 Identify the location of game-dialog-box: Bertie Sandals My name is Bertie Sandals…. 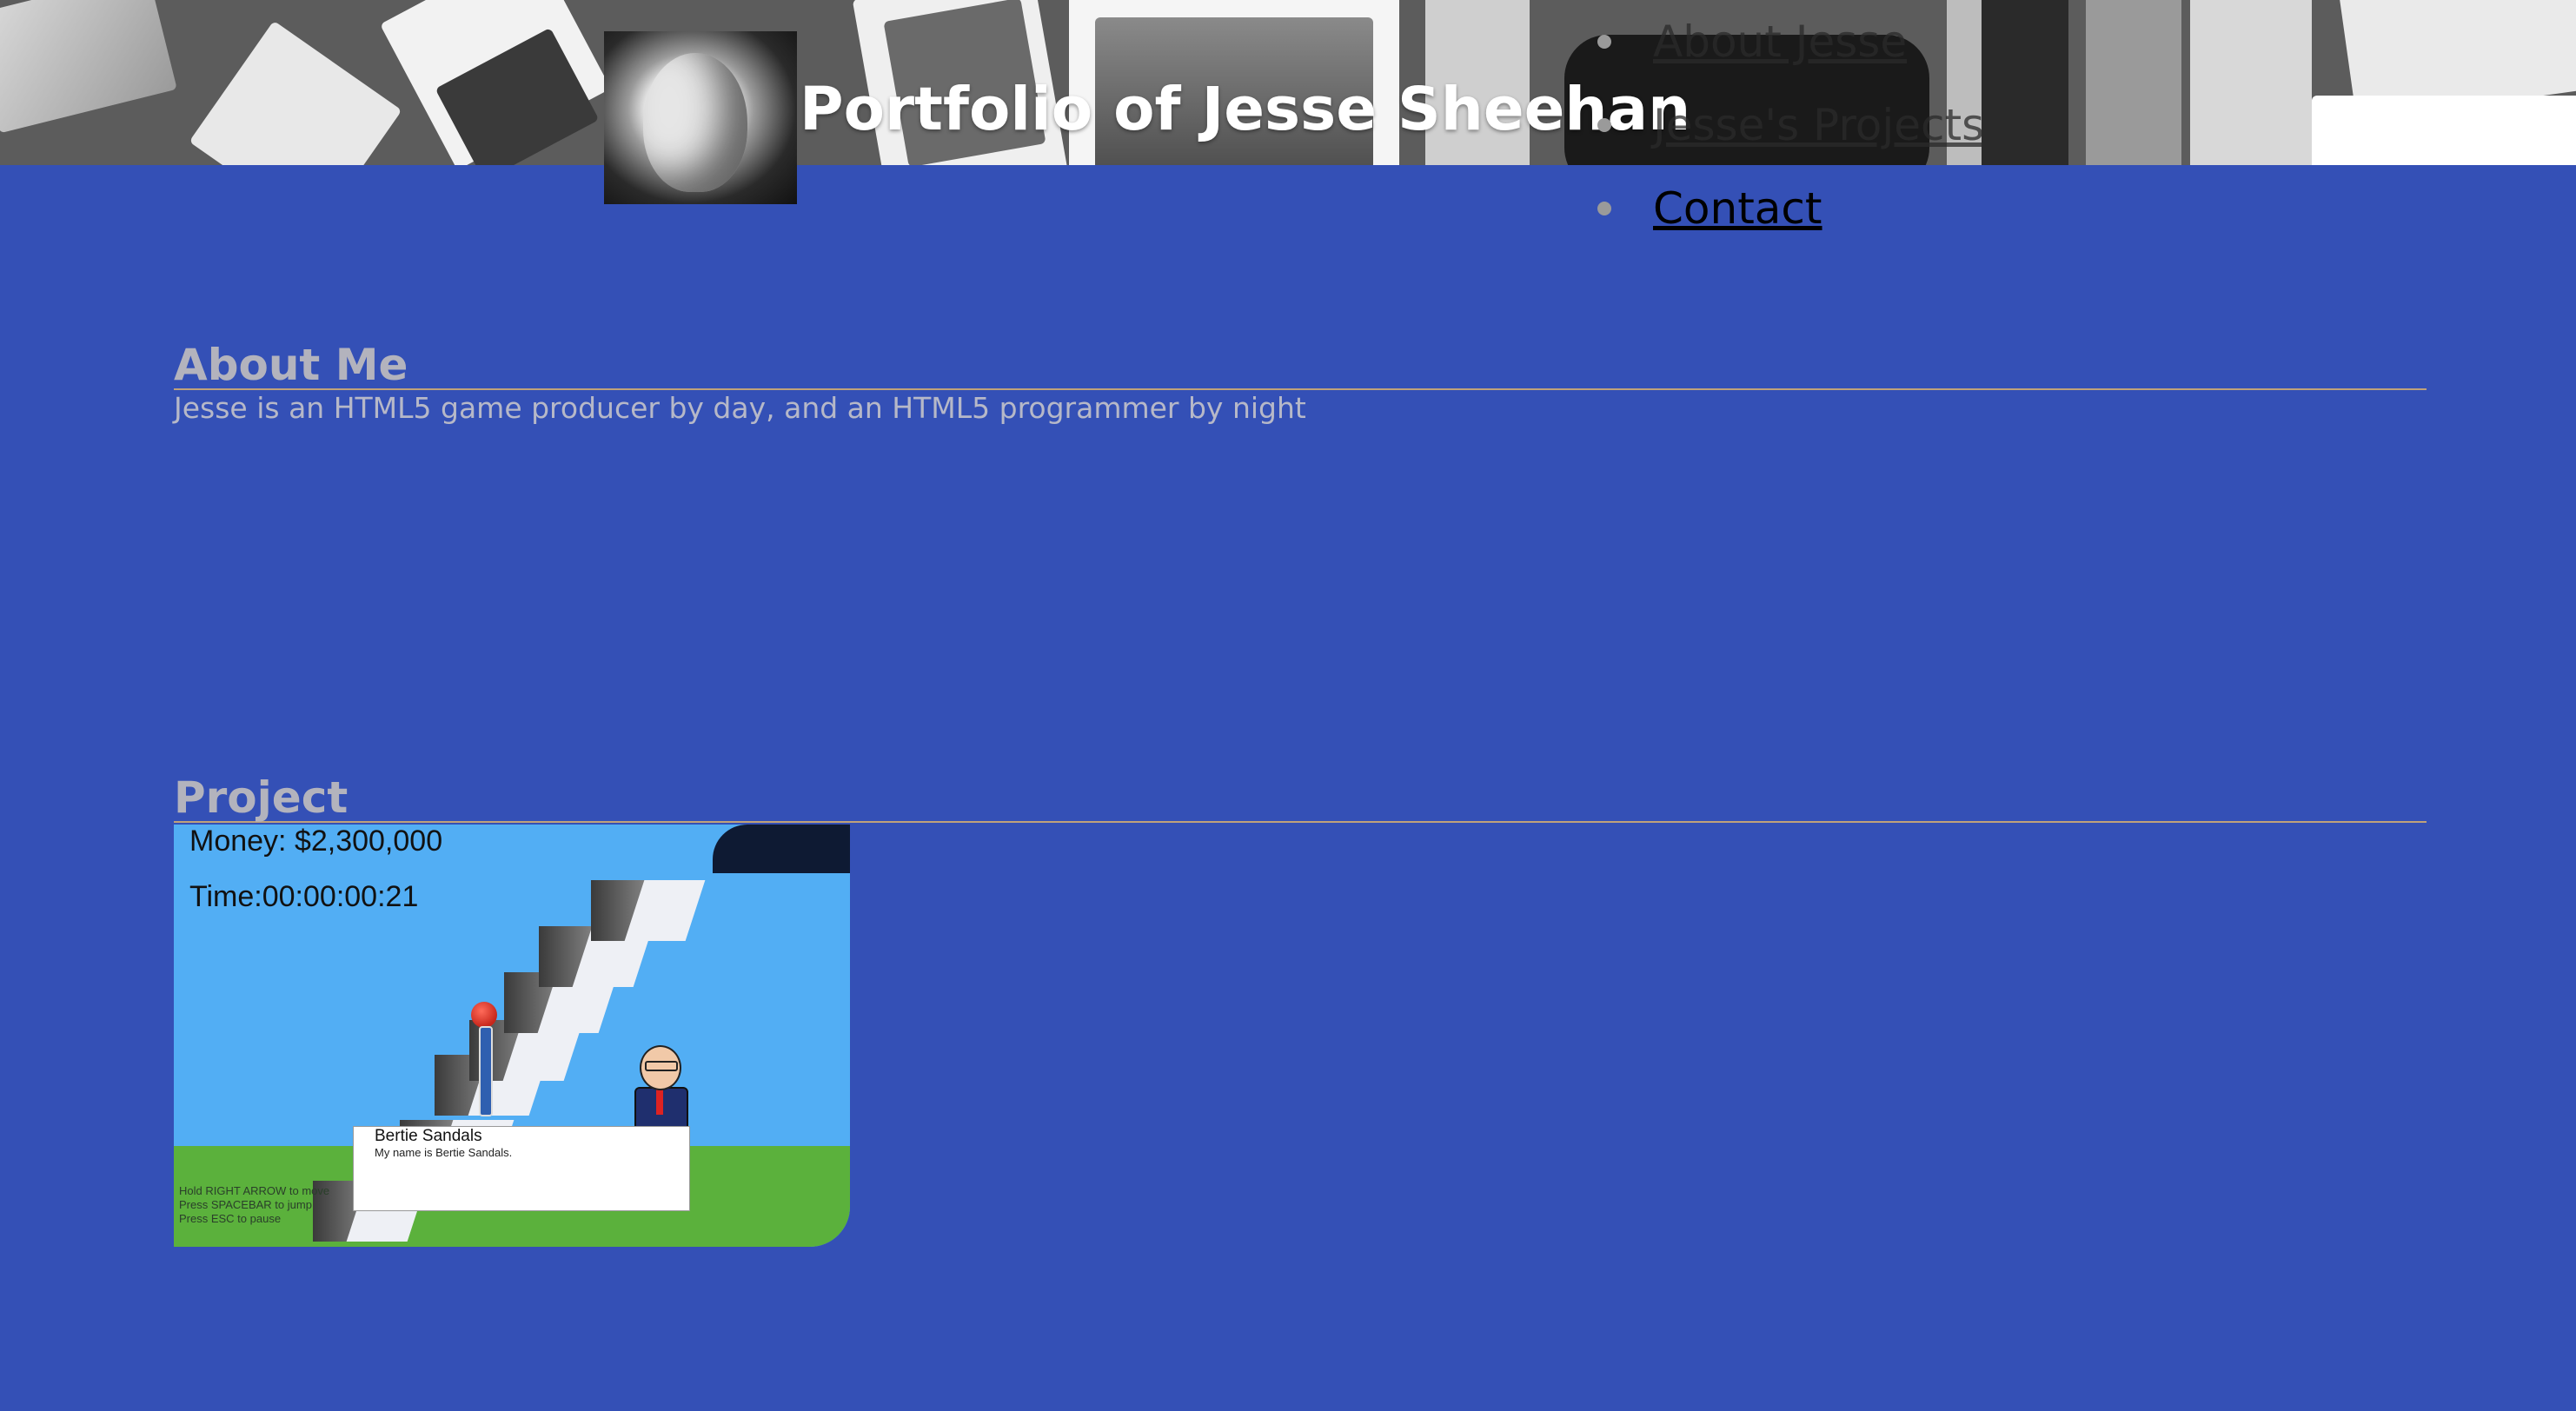
(521, 1168).